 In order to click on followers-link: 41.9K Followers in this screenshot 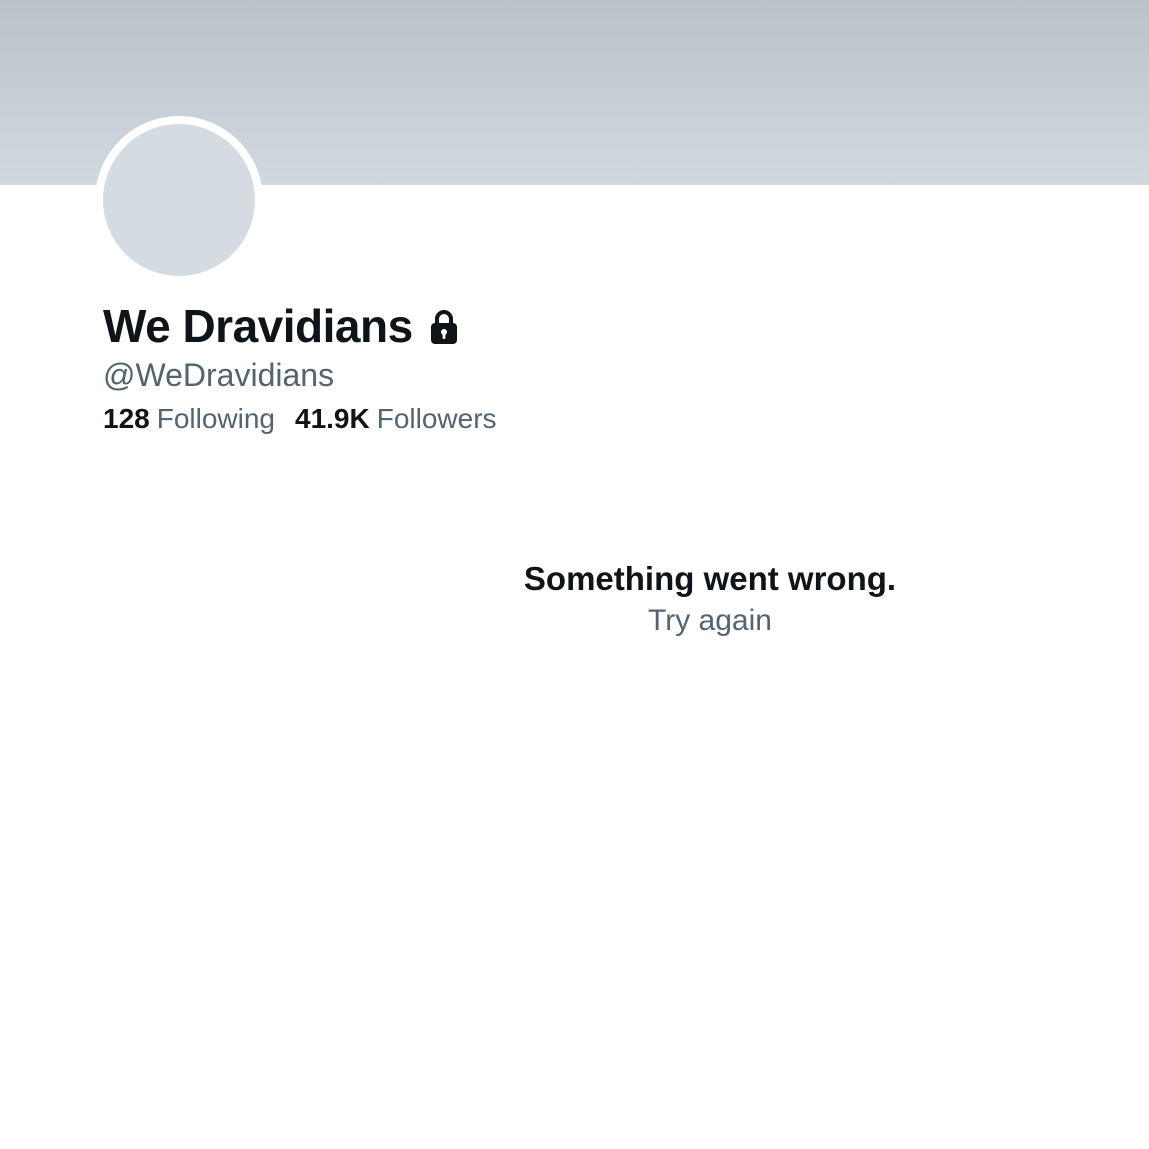, I will do `click(396, 419)`.